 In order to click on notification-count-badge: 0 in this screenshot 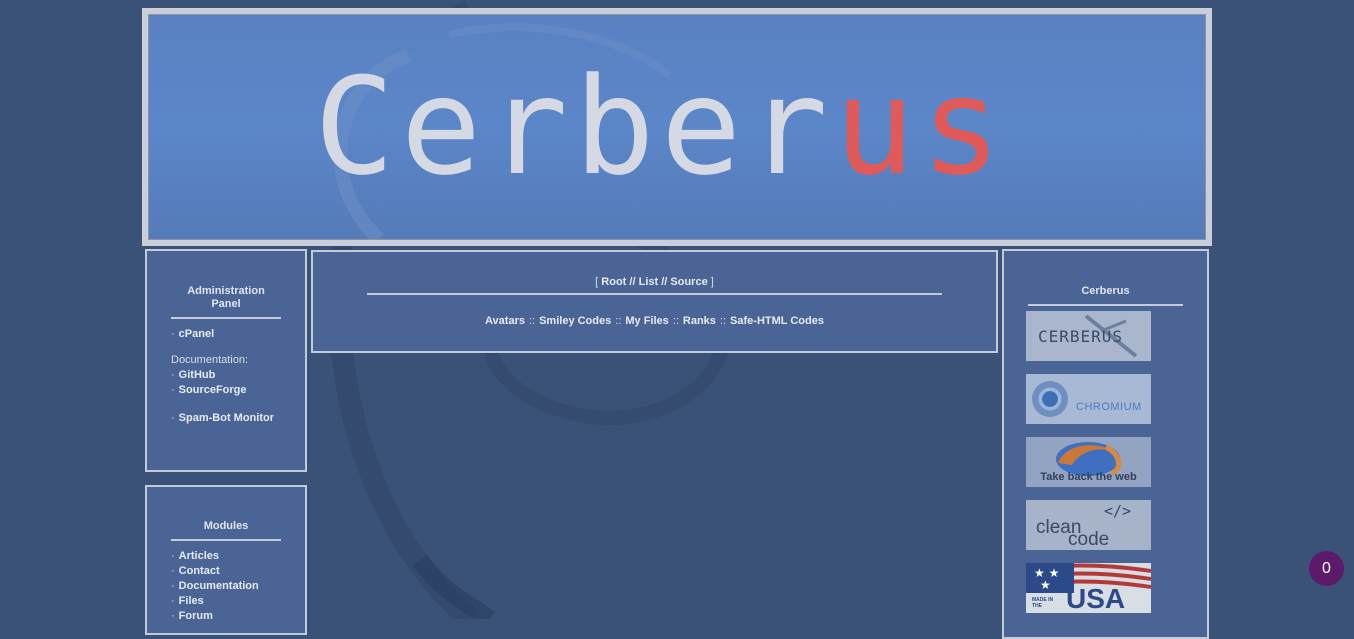, I will do `click(1326, 568)`.